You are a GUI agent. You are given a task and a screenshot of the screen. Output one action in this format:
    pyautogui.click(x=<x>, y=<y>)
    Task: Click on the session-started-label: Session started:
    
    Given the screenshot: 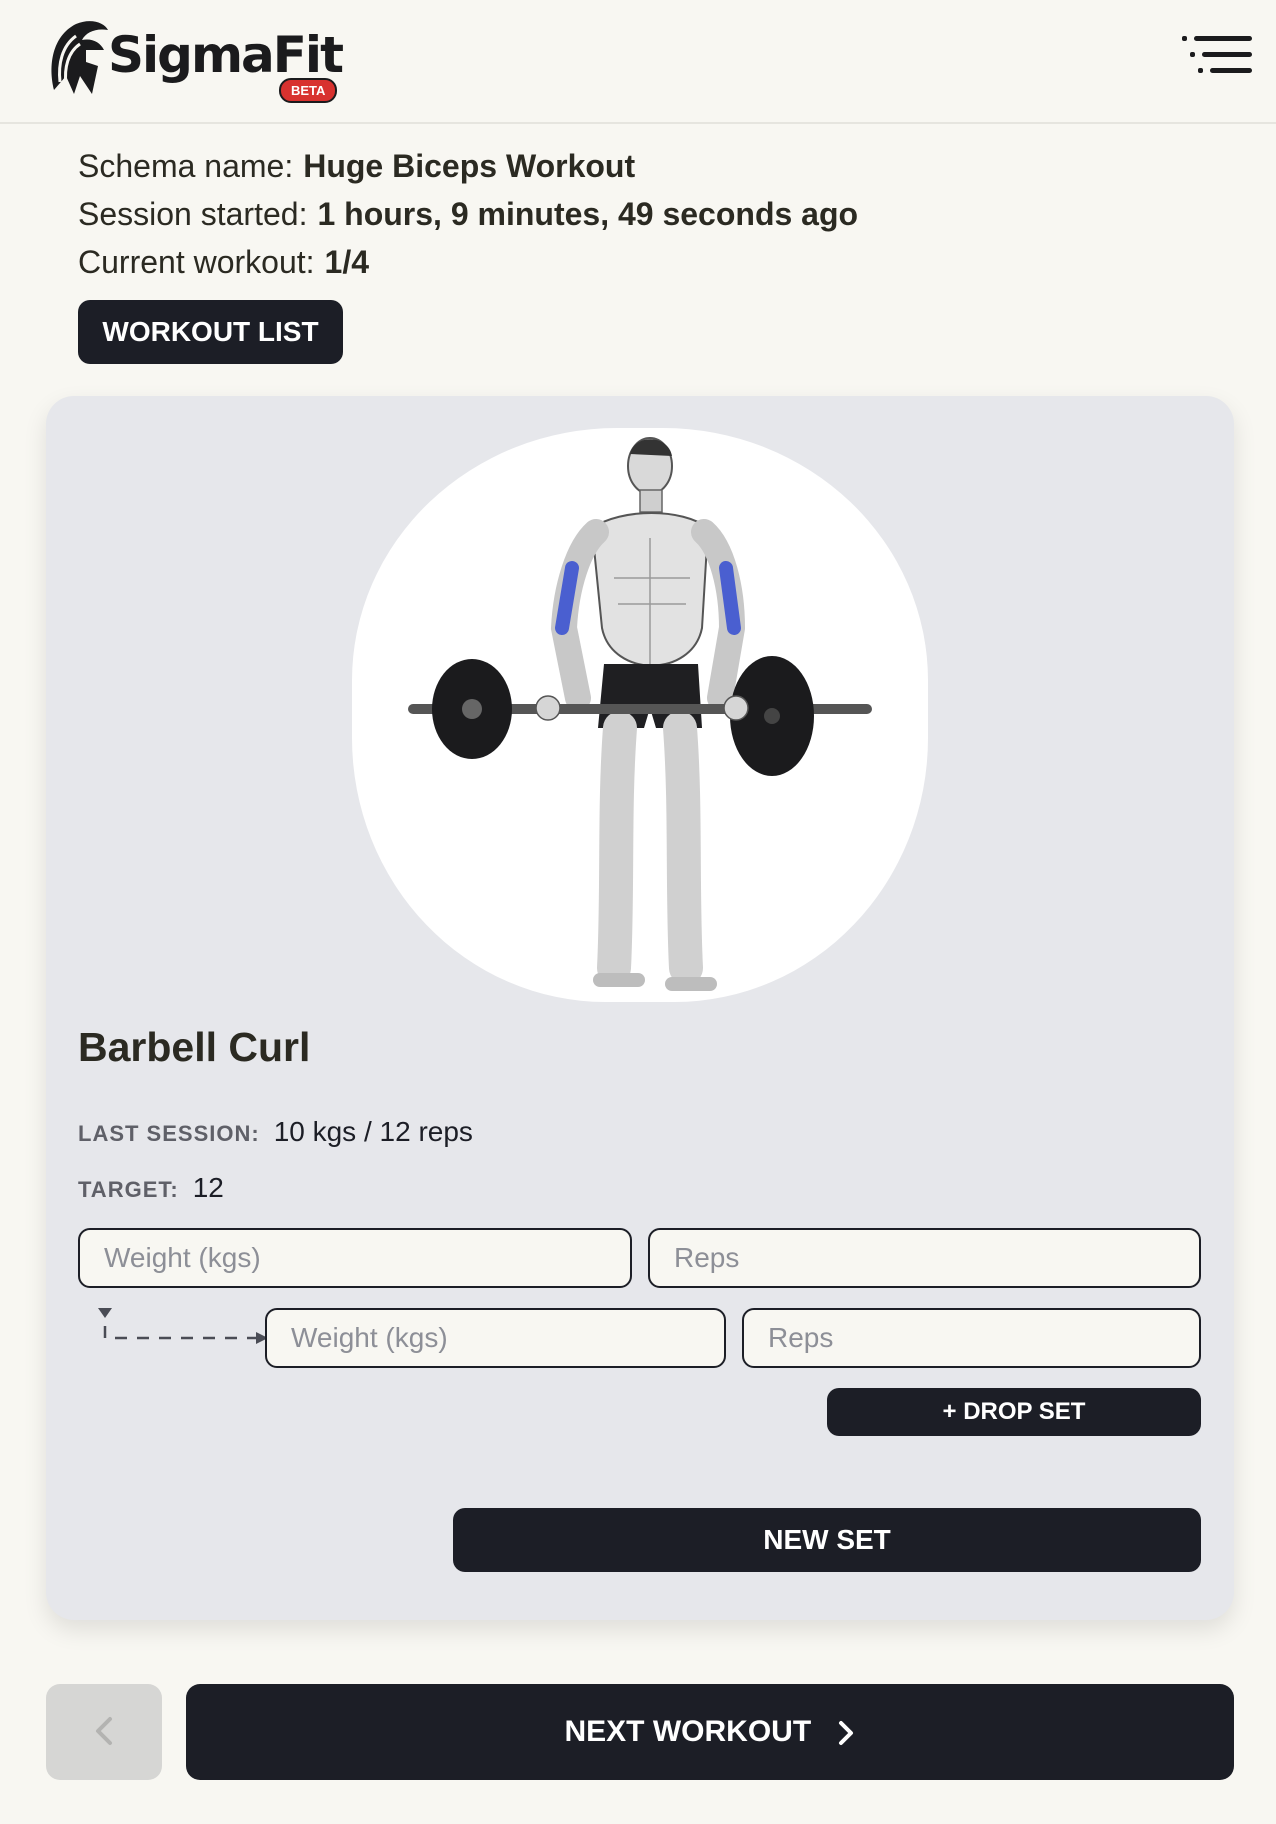 What is the action you would take?
    pyautogui.click(x=193, y=214)
    